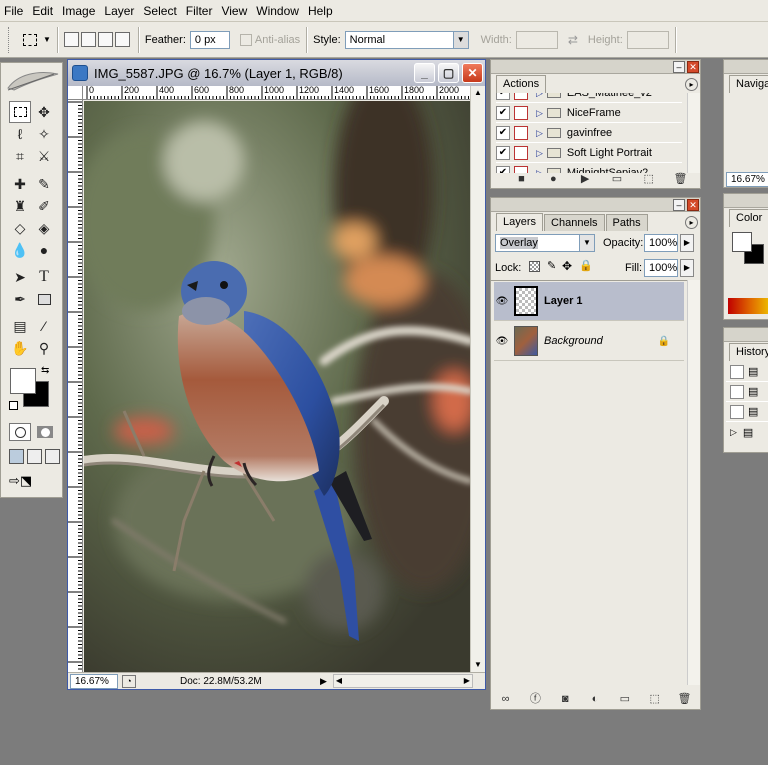 This screenshot has width=768, height=765. Describe the element at coordinates (94, 681) in the screenshot. I see `zoom-field: 16.67%` at that location.